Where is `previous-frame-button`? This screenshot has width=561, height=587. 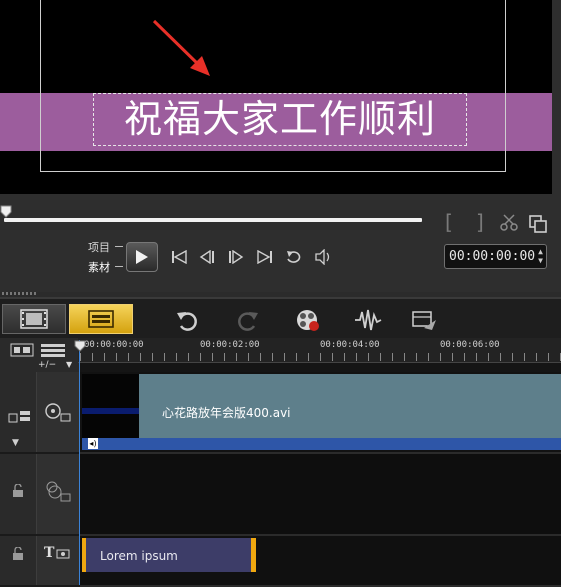
previous-frame-button is located at coordinates (207, 257).